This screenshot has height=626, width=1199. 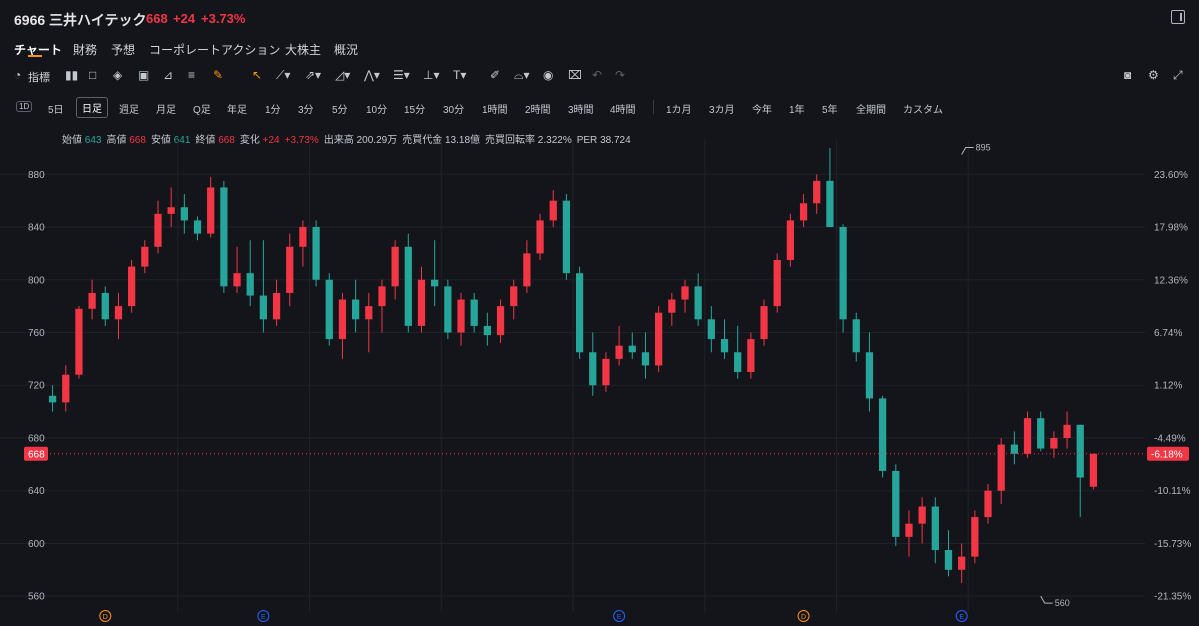 What do you see at coordinates (24, 106) in the screenshot?
I see `range-icon: 1D` at bounding box center [24, 106].